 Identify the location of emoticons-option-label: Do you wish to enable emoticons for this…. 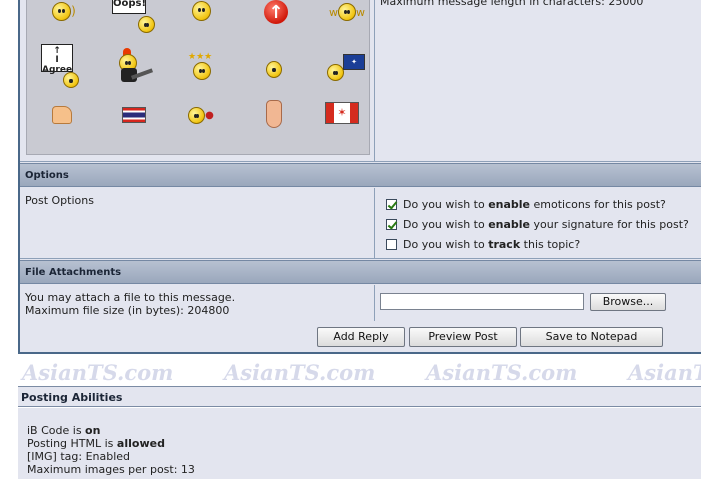
(534, 204).